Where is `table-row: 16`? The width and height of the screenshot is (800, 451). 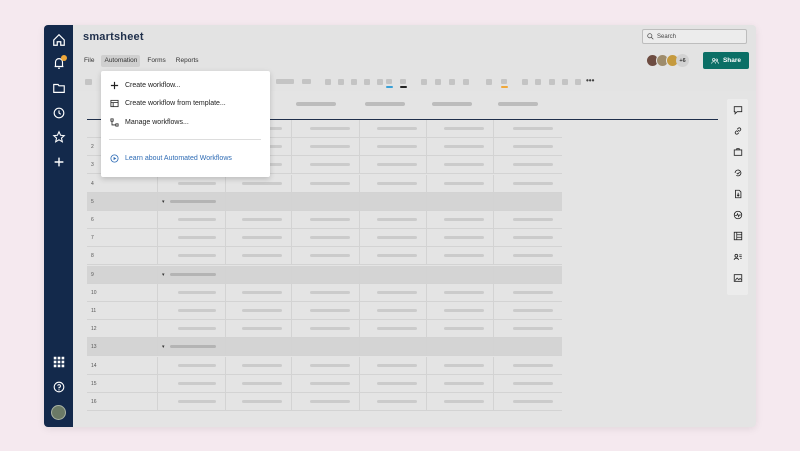
table-row: 16 is located at coordinates (324, 402).